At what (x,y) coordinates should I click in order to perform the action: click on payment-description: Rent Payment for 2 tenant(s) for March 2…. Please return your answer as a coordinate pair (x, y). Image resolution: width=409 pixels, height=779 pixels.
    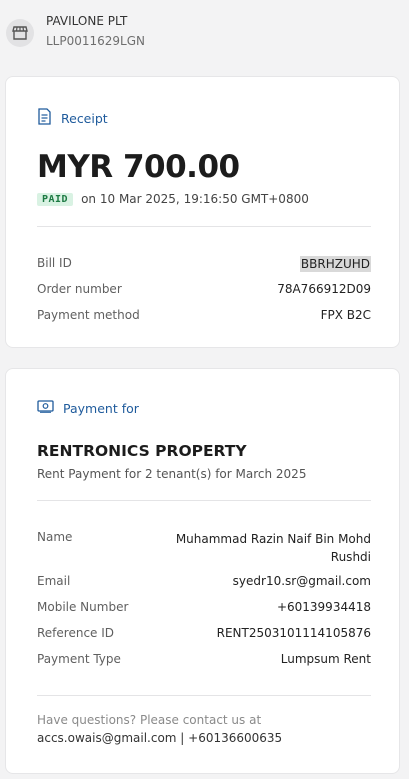
    Looking at the image, I should click on (172, 474).